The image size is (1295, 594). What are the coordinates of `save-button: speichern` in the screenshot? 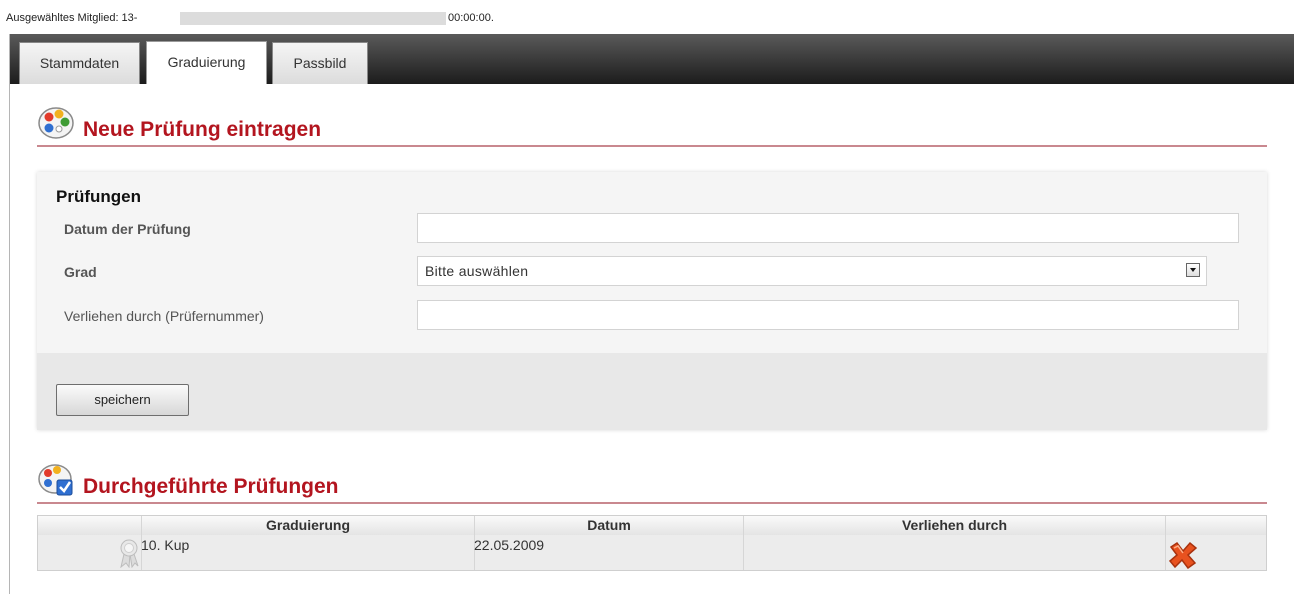 It's located at (122, 400).